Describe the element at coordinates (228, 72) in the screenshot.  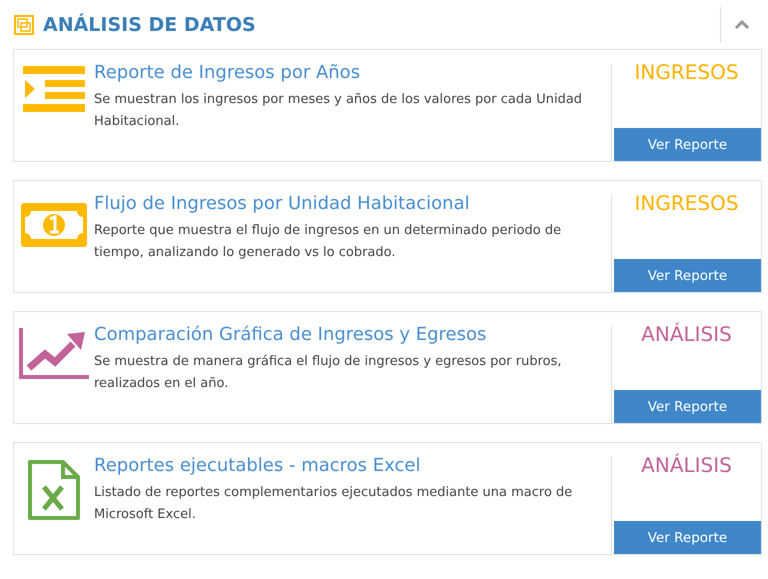
I see `report-title: Reporte de Ingresos por Años` at that location.